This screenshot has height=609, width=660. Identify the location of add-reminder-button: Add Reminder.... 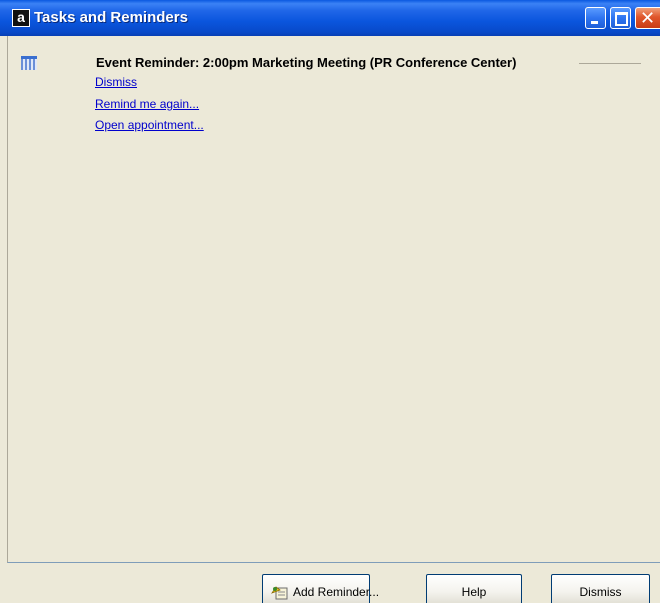
(320, 588).